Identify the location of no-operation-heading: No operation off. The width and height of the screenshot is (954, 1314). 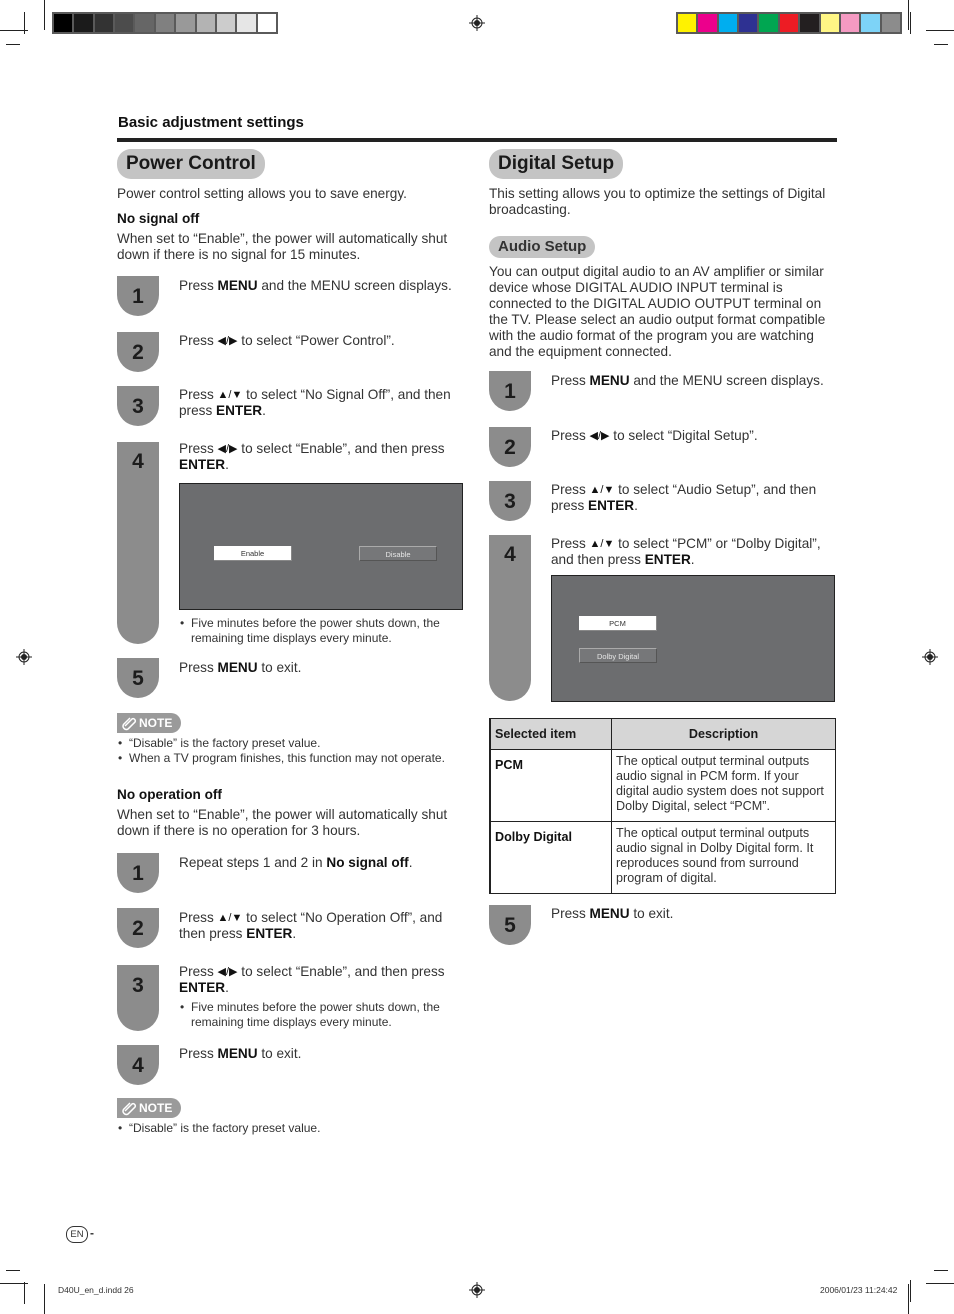
(169, 794).